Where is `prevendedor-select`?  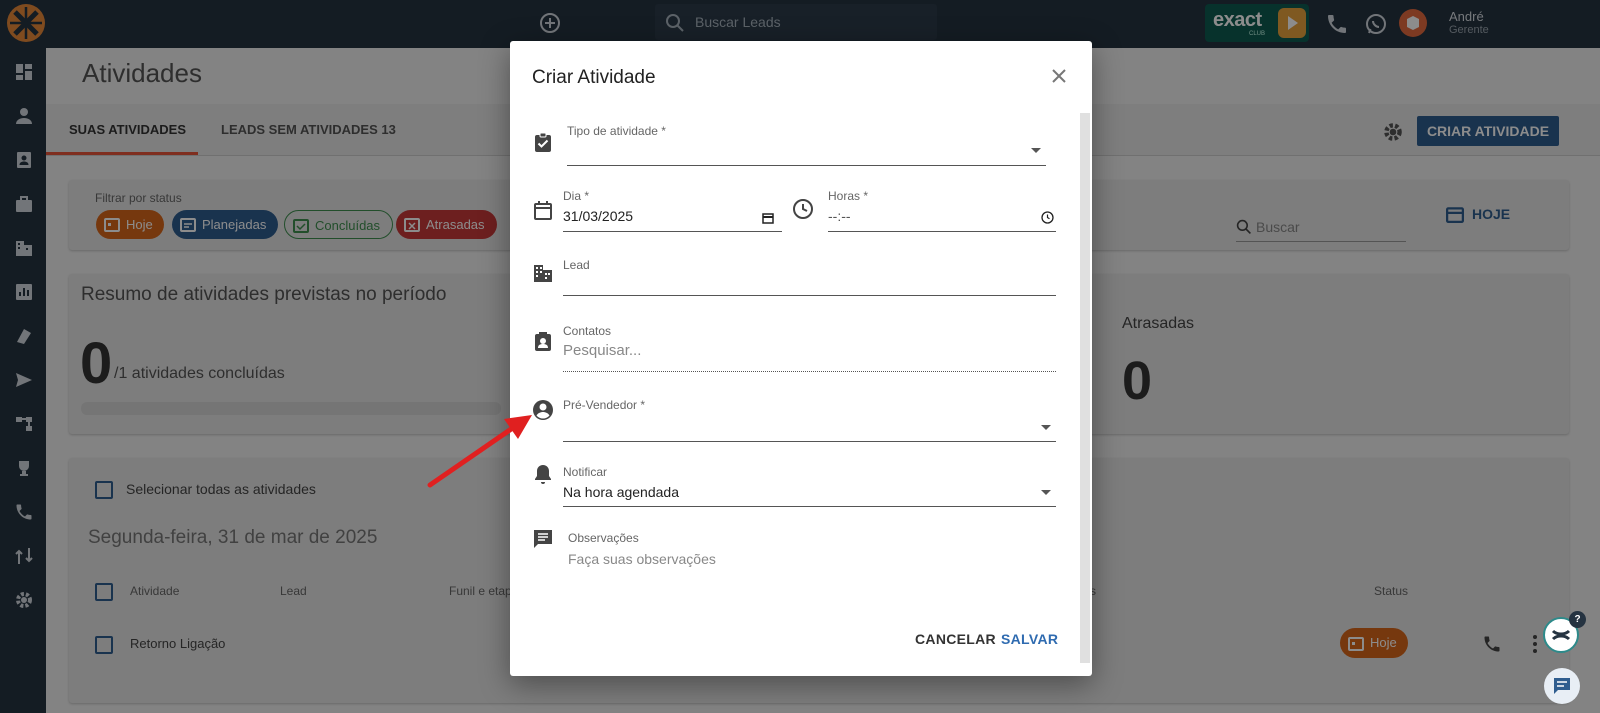 prevendedor-select is located at coordinates (809, 441).